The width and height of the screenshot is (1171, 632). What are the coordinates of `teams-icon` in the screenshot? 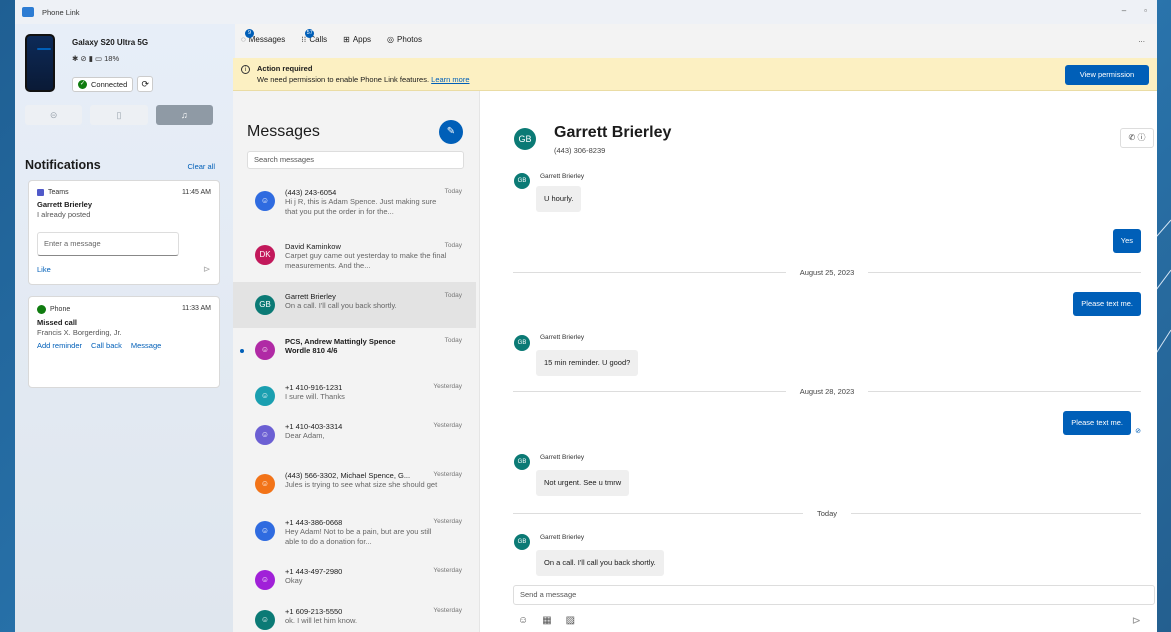 It's located at (40, 192).